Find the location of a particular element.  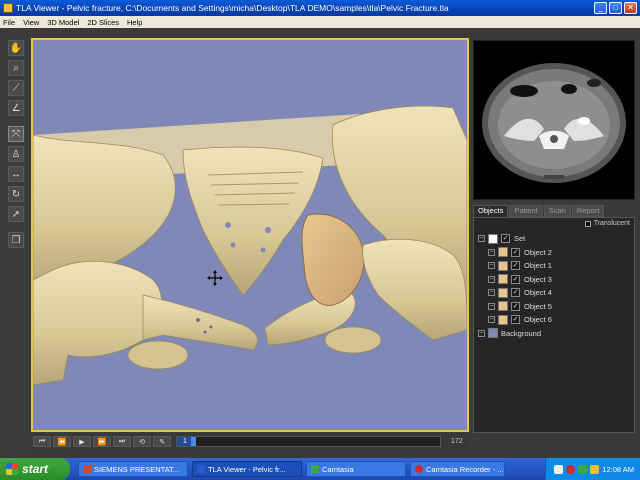

ct-slice-preview is located at coordinates (554, 120).